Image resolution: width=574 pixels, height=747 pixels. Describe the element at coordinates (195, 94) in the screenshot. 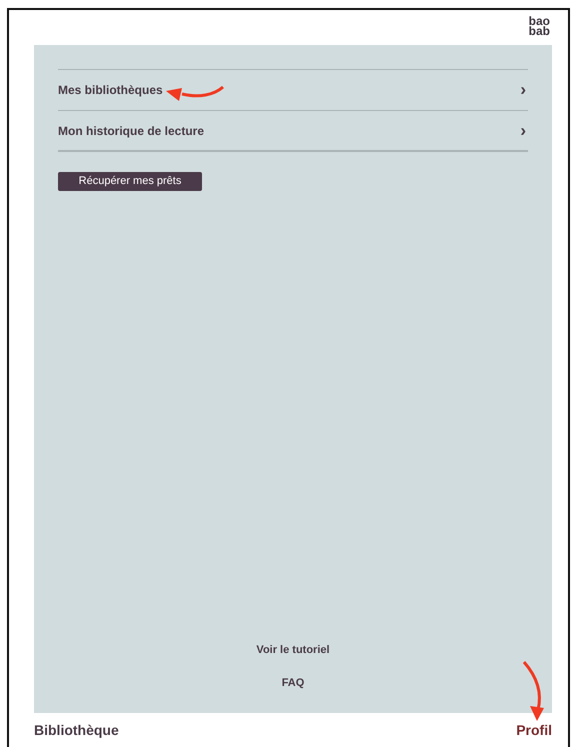

I see `annotation-arrow` at that location.